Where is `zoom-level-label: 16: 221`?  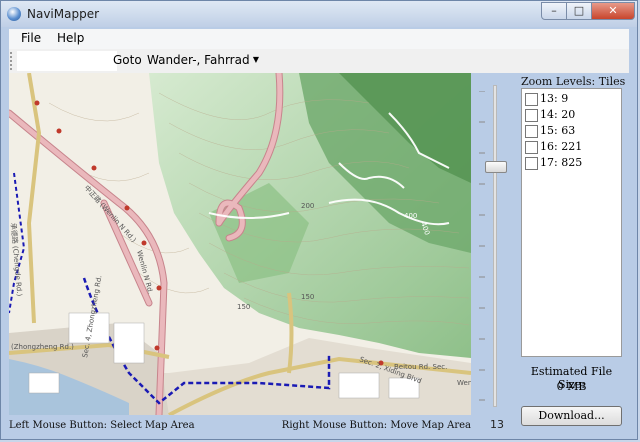 zoom-level-label: 16: 221 is located at coordinates (561, 146).